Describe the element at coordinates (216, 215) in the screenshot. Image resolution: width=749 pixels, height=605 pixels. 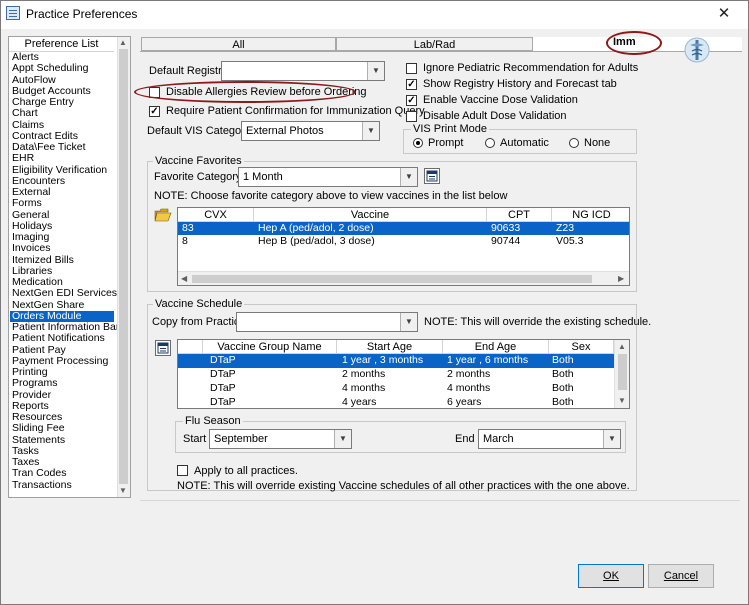
I see `column-header-cvx: CVX` at that location.